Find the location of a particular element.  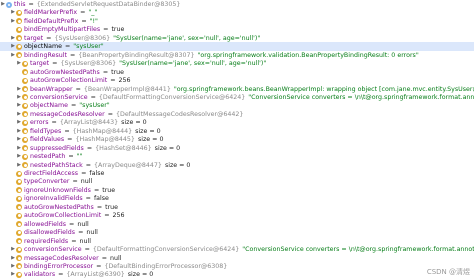

variable-type: {ArrayList@6390} is located at coordinates (95, 275).